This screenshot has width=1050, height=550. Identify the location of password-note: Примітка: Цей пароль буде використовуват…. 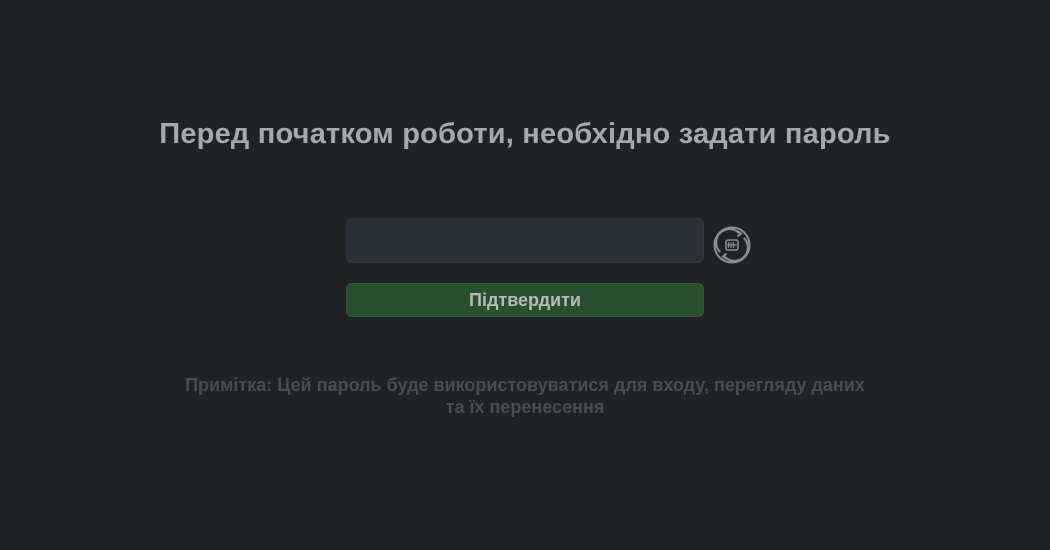
(525, 396).